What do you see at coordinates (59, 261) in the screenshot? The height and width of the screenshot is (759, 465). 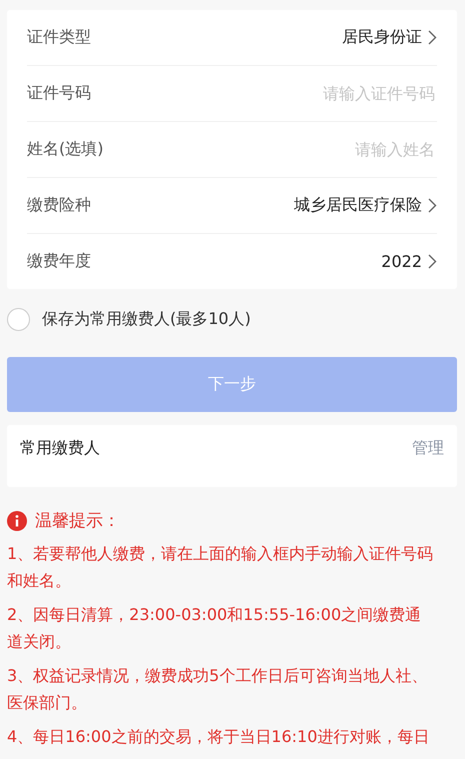 I see `field-label: 缴费年度` at bounding box center [59, 261].